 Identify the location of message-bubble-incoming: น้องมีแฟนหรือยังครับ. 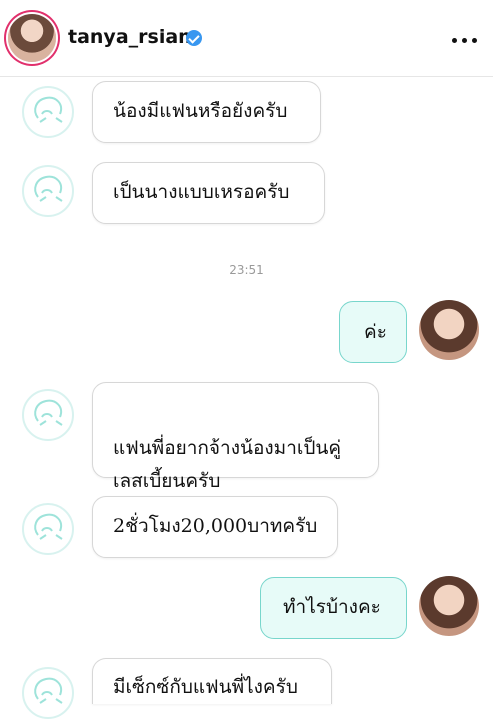
(206, 112).